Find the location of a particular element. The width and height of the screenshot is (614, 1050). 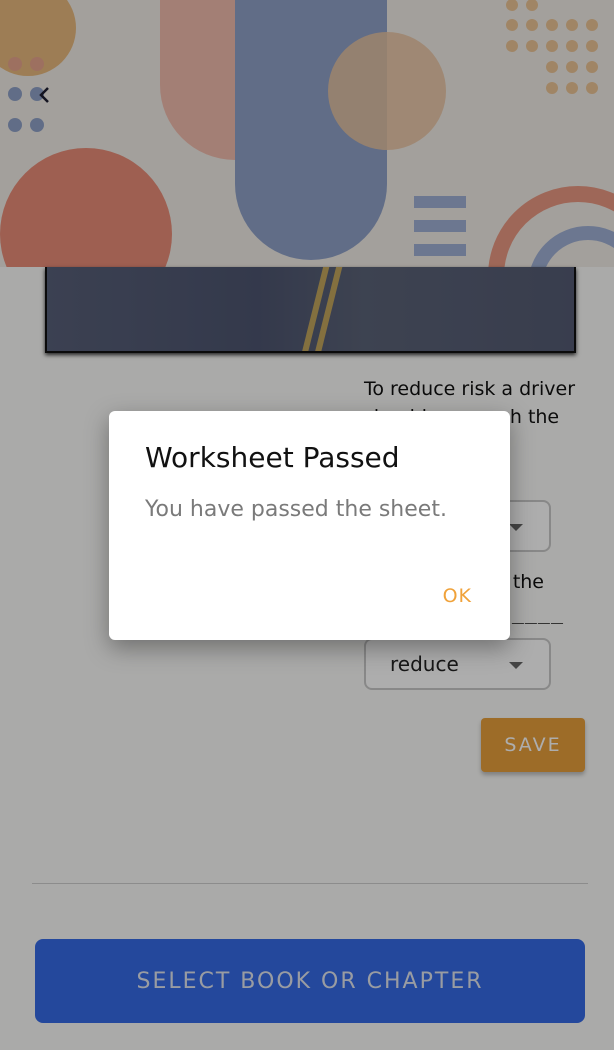

dialog-message: You have passed the sheet. is located at coordinates (296, 509).